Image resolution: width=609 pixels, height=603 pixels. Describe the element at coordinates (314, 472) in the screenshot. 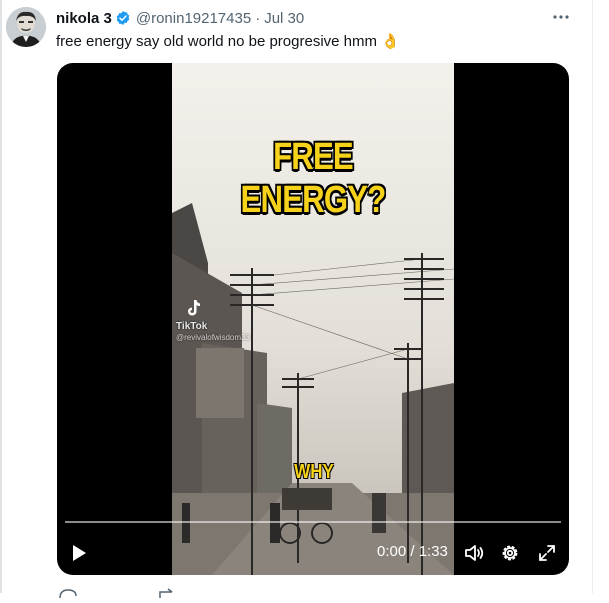

I see `caption-why: WHY` at that location.